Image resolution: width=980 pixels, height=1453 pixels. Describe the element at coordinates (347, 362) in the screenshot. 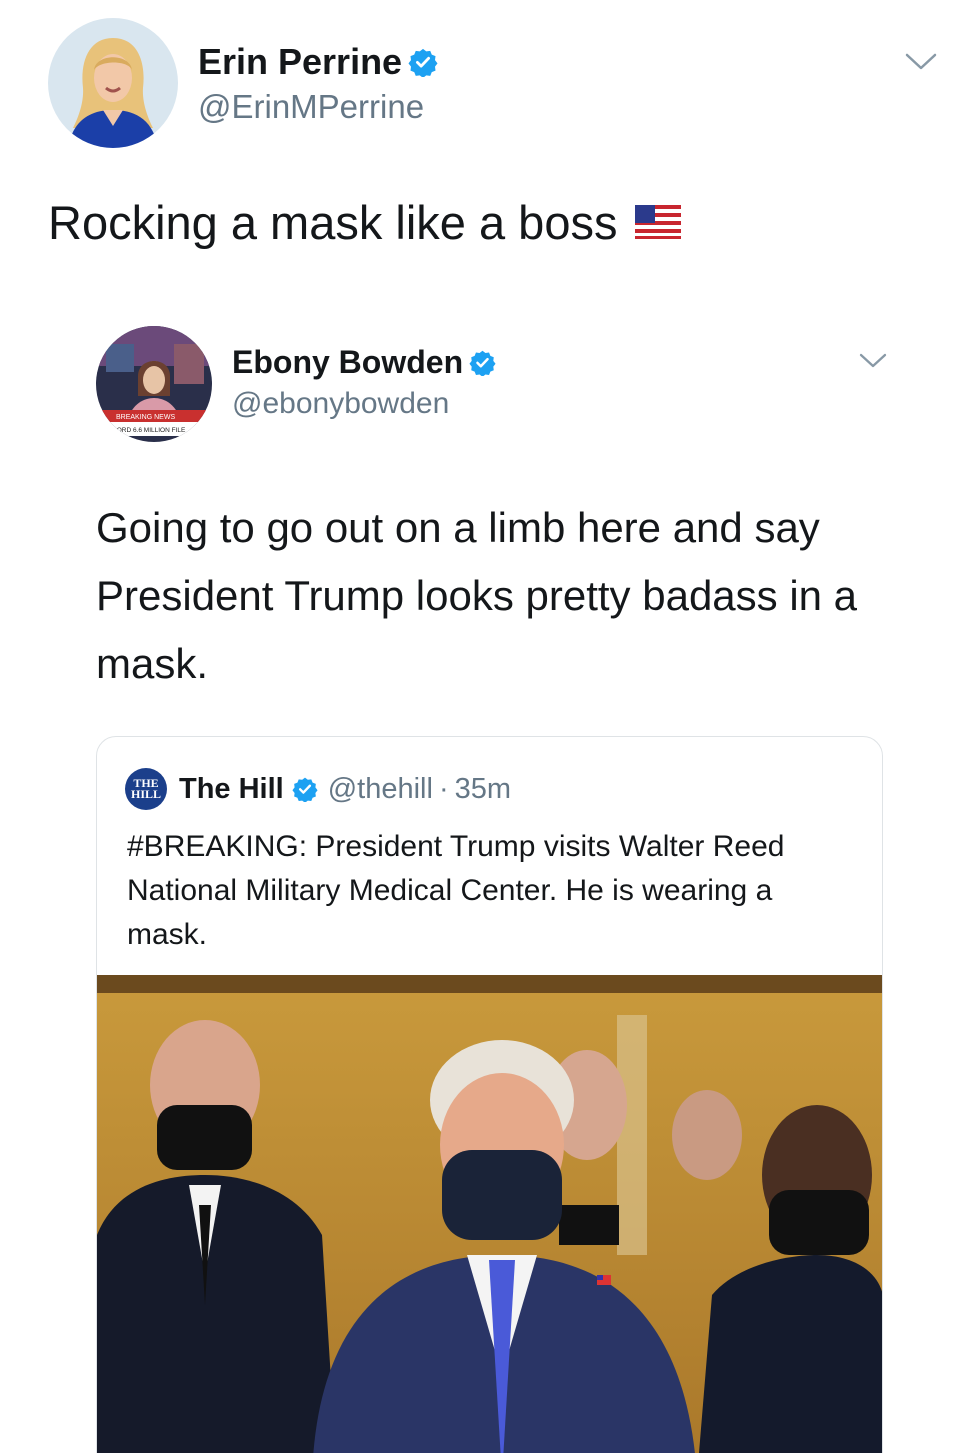

I see `quoted-author-display-name: Ebony Bowden` at that location.